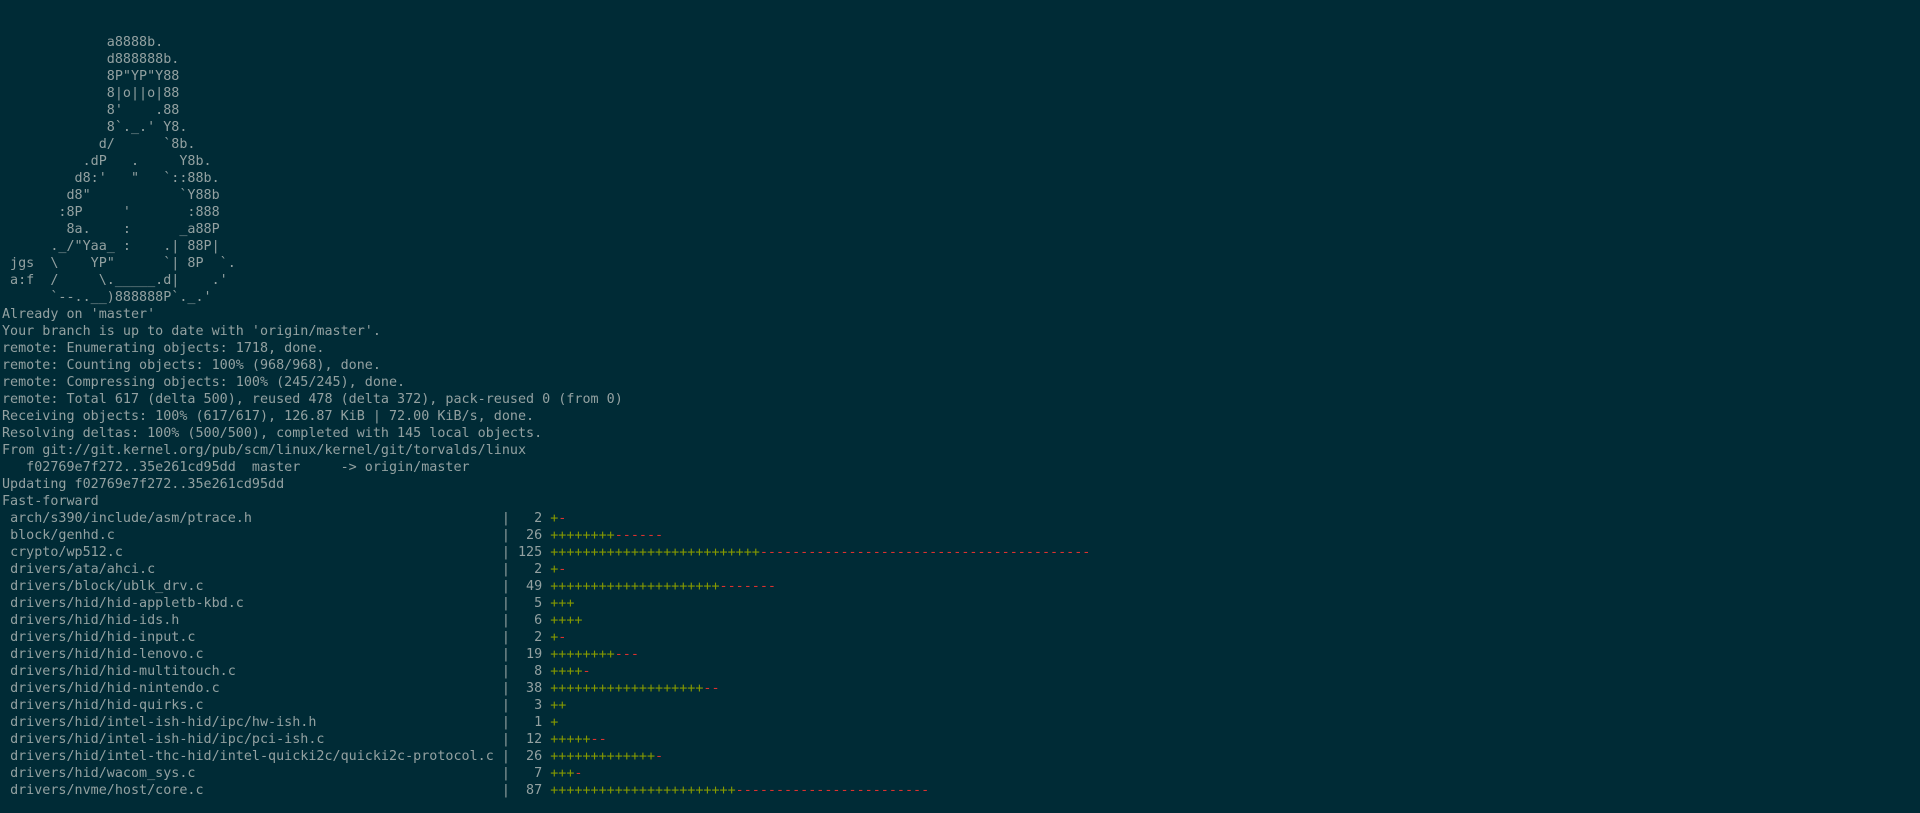 This screenshot has width=1920, height=813. What do you see at coordinates (123, 671) in the screenshot?
I see `diffstat-file-path: drivers/hid/hid-multitouch.c` at bounding box center [123, 671].